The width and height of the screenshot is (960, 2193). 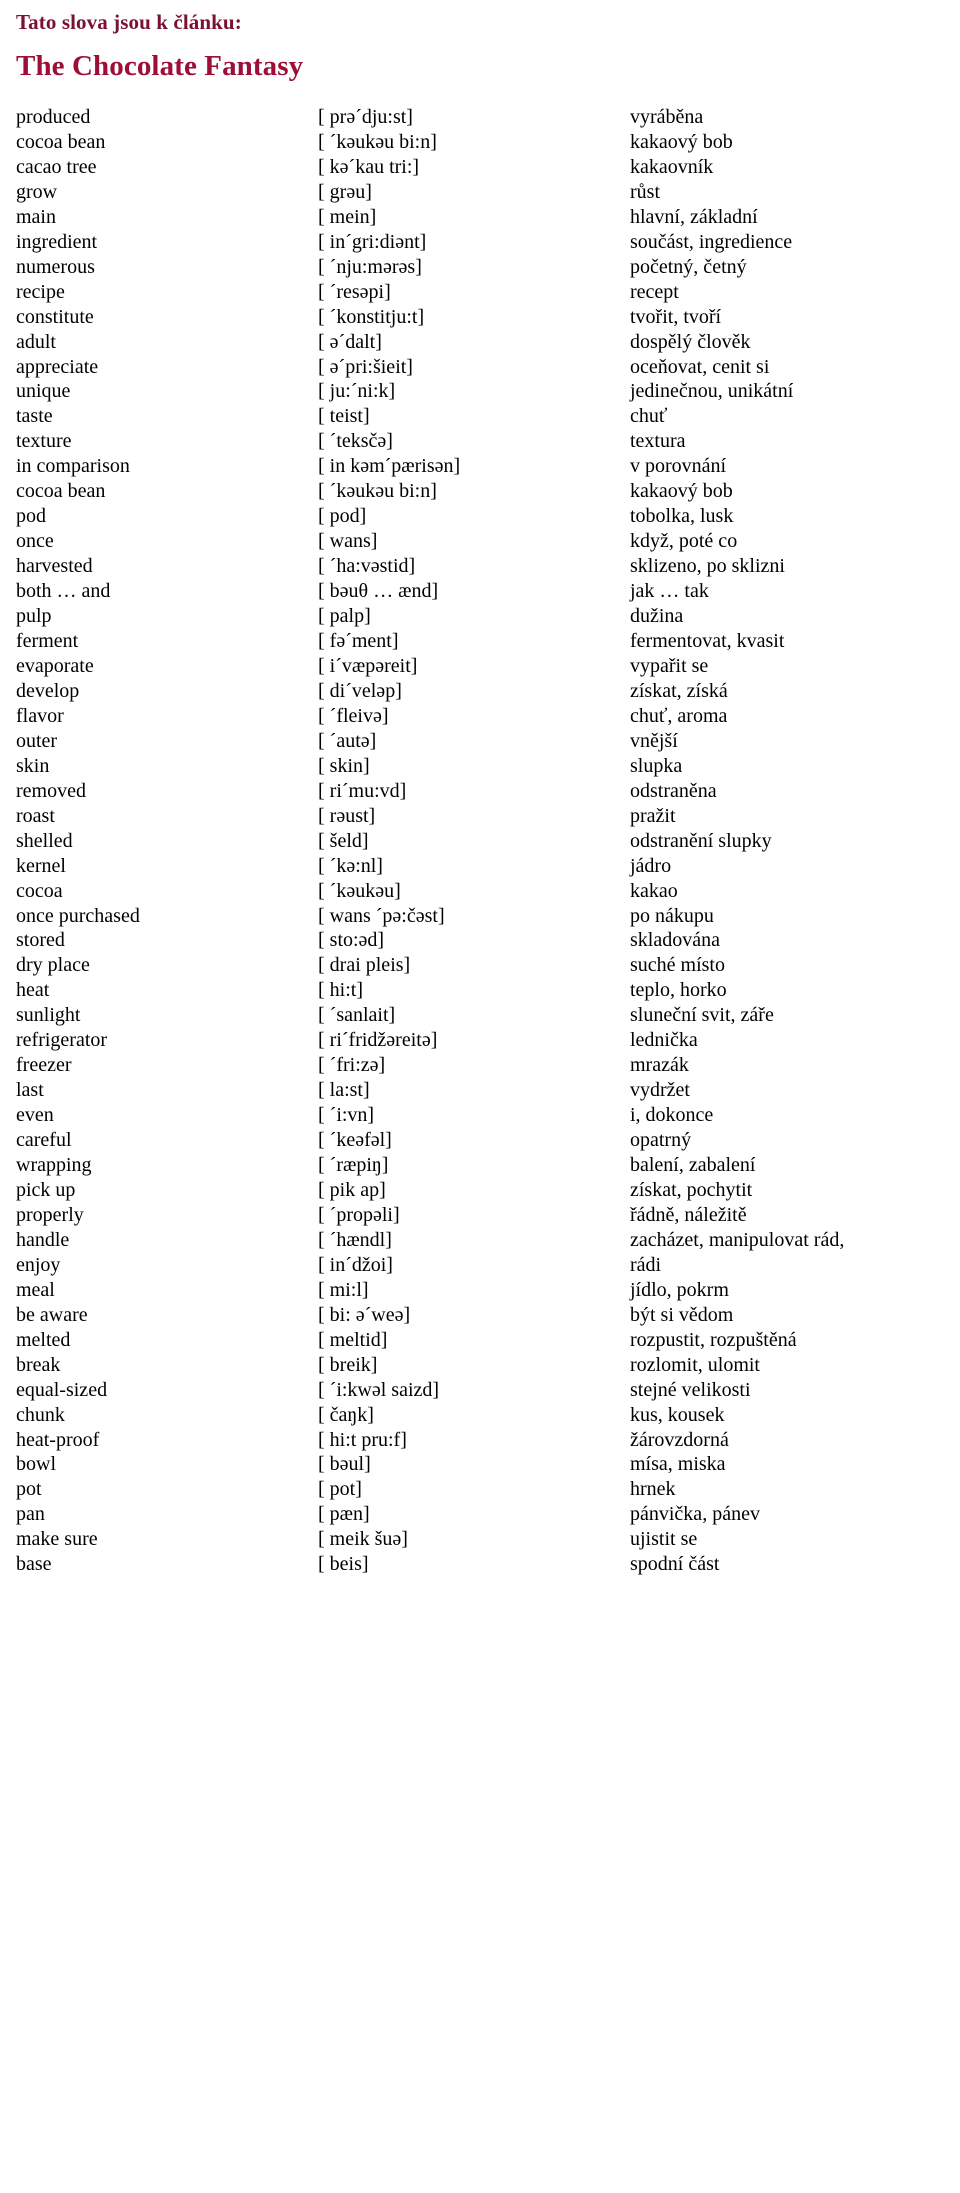 What do you see at coordinates (795, 416) in the screenshot?
I see `czech-translation: chuť` at bounding box center [795, 416].